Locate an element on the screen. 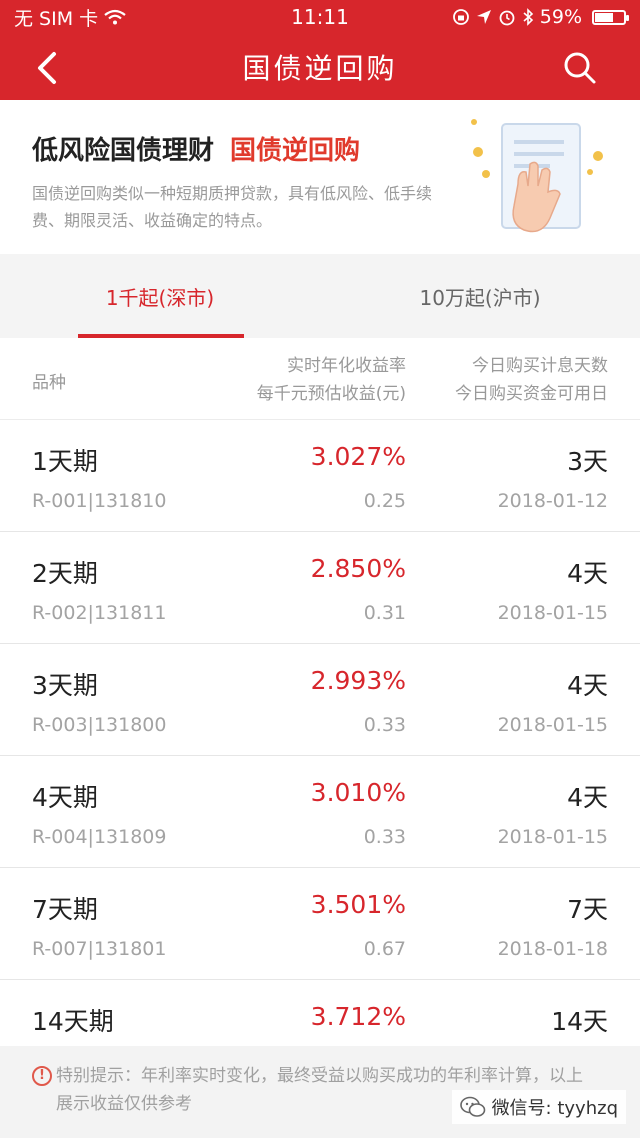 The width and height of the screenshot is (640, 1138). header-yield-gain: 每千元预估收益(元) is located at coordinates (331, 394).